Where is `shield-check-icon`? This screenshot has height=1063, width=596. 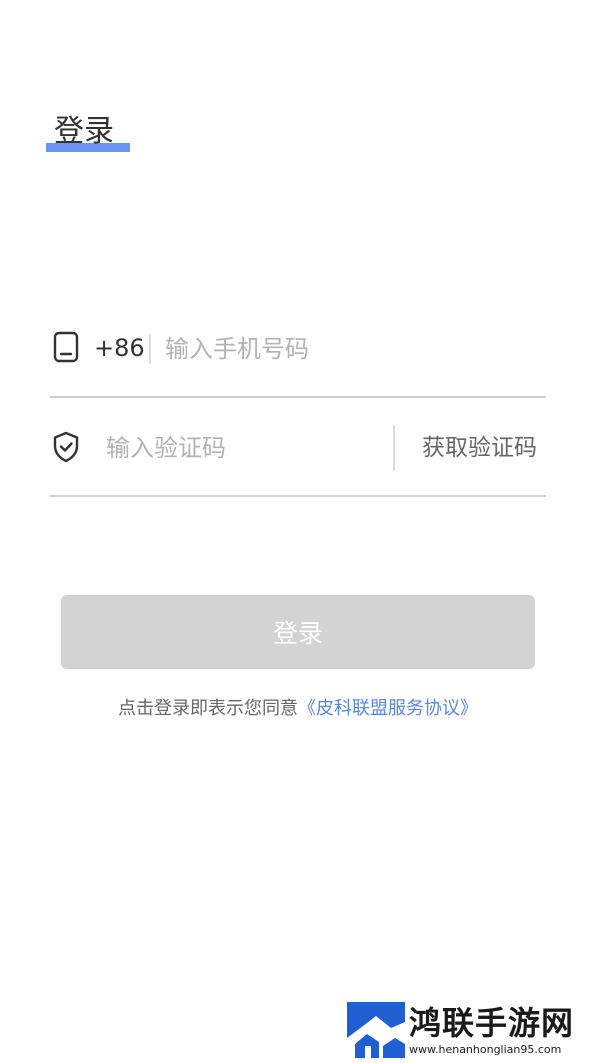 shield-check-icon is located at coordinates (66, 447).